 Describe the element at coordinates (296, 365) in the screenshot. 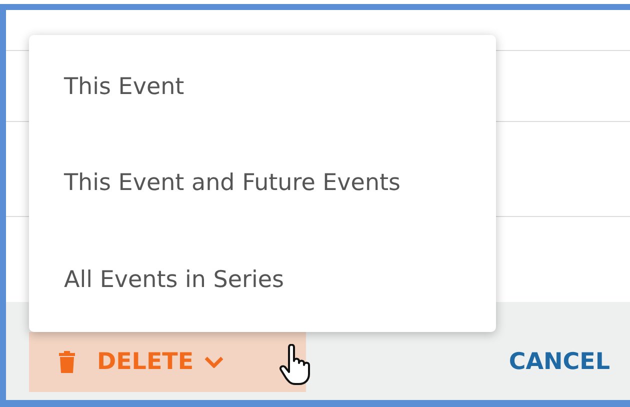

I see `hand-cursor-icon` at that location.